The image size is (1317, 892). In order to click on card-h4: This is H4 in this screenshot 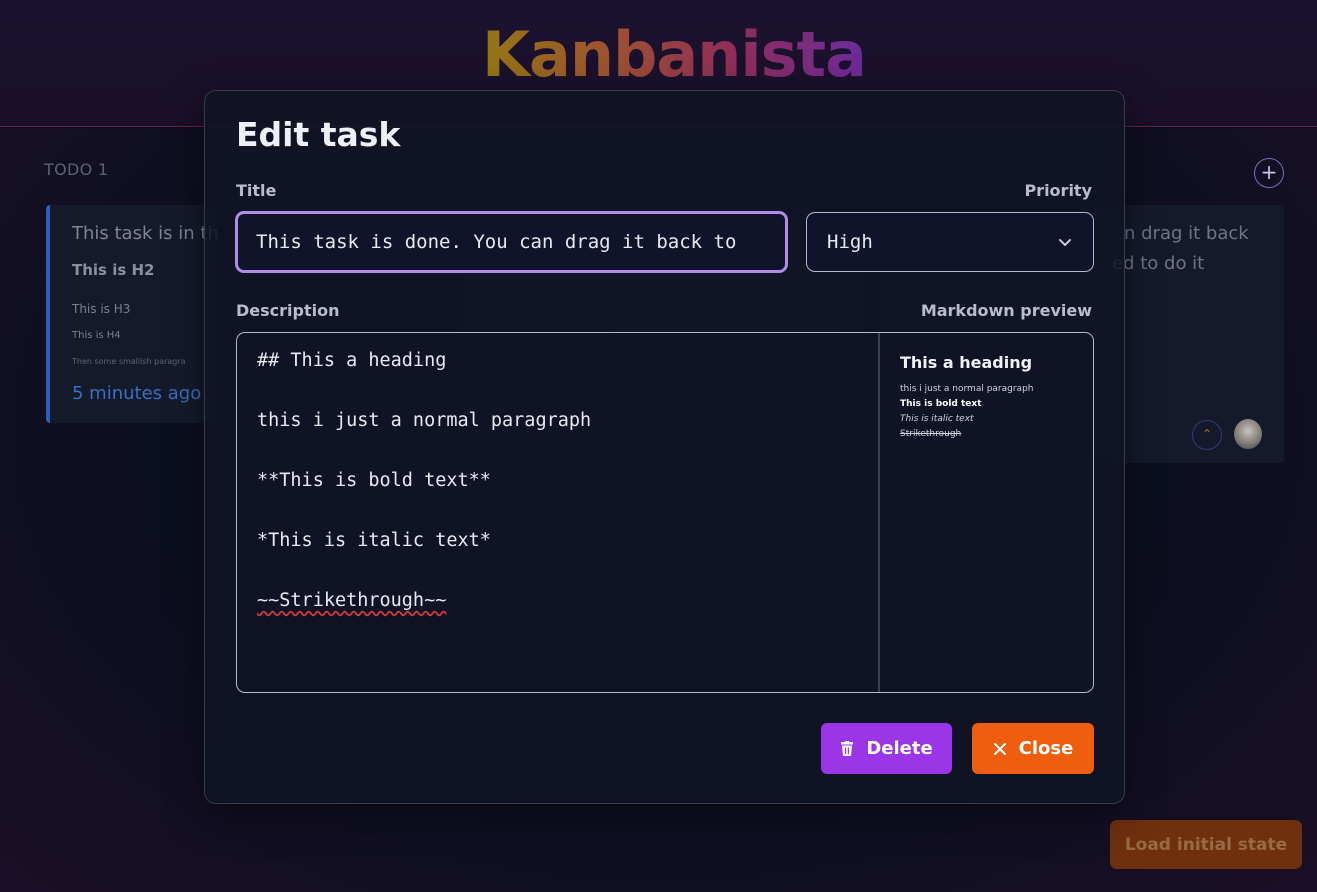, I will do `click(96, 335)`.